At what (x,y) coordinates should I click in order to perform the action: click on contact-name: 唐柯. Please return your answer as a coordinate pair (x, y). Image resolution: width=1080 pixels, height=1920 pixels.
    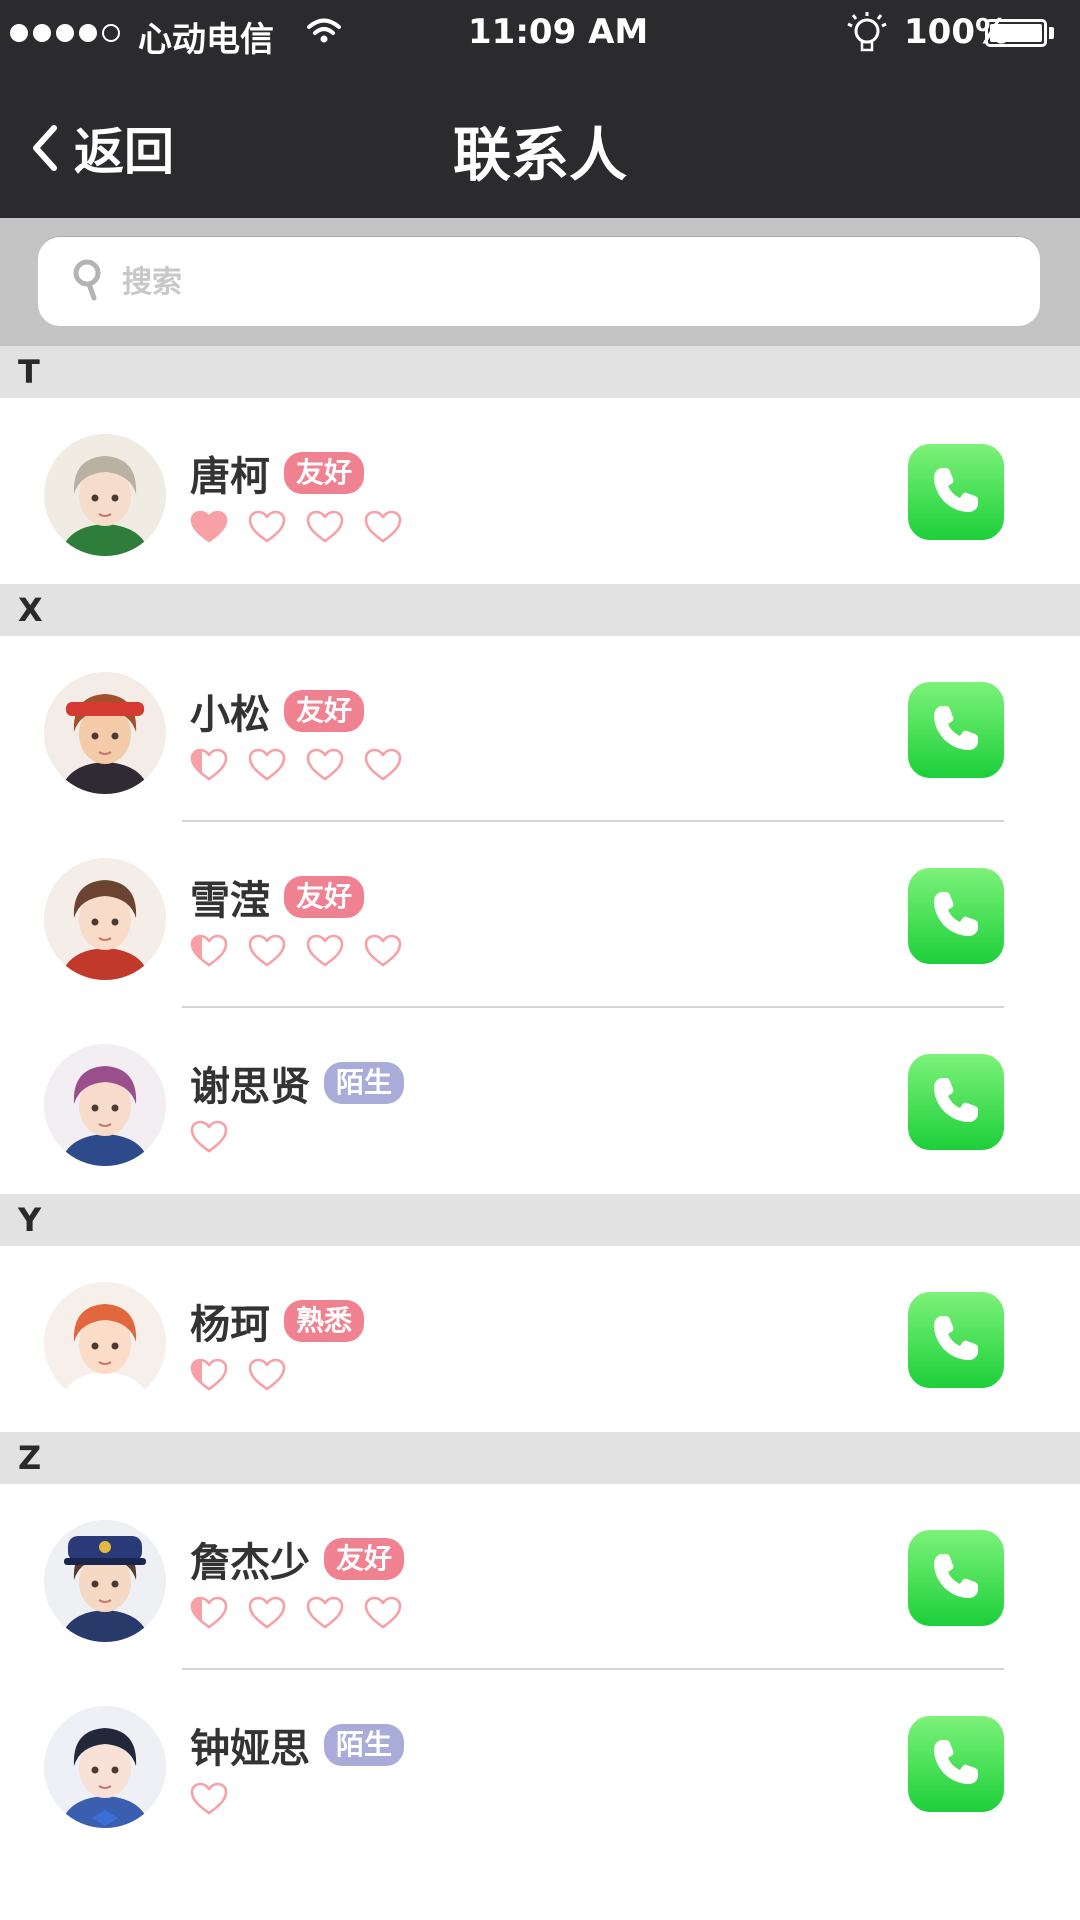
    Looking at the image, I should click on (230, 477).